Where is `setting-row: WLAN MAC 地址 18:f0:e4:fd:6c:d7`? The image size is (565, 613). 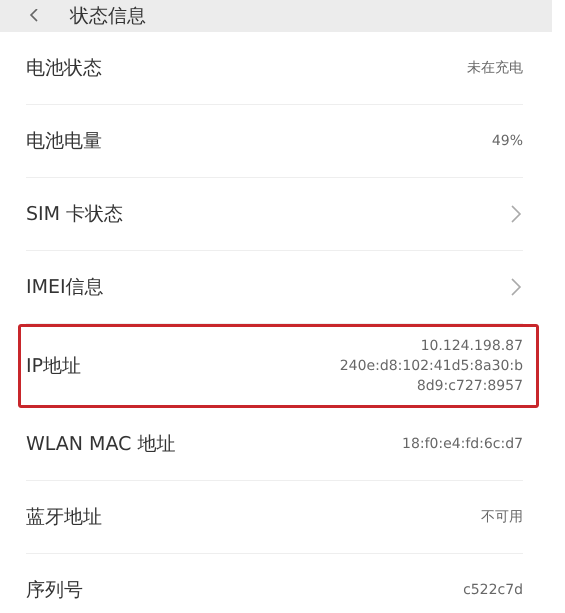 setting-row: WLAN MAC 地址 18:f0:e4:fd:6c:d7 is located at coordinates (274, 444).